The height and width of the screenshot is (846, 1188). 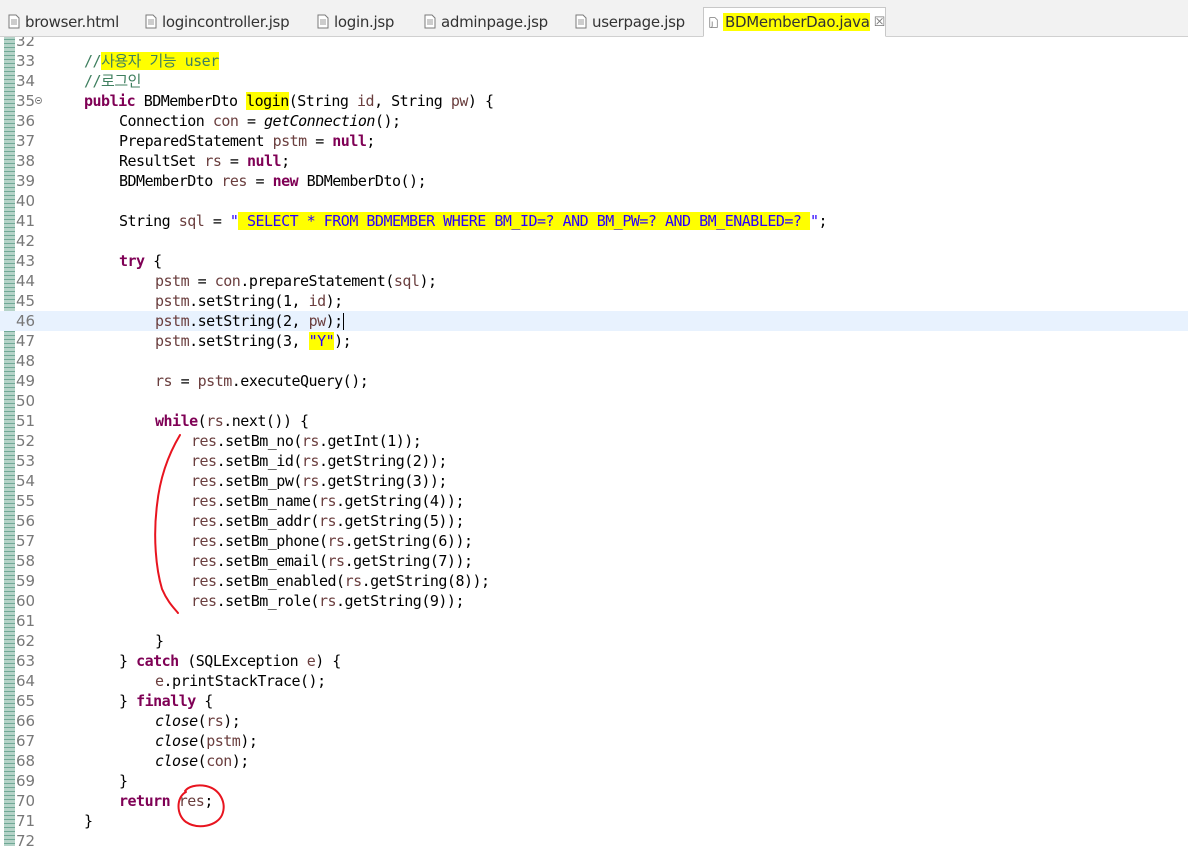 I want to click on code-text: BDMemberDto, so click(x=170, y=181).